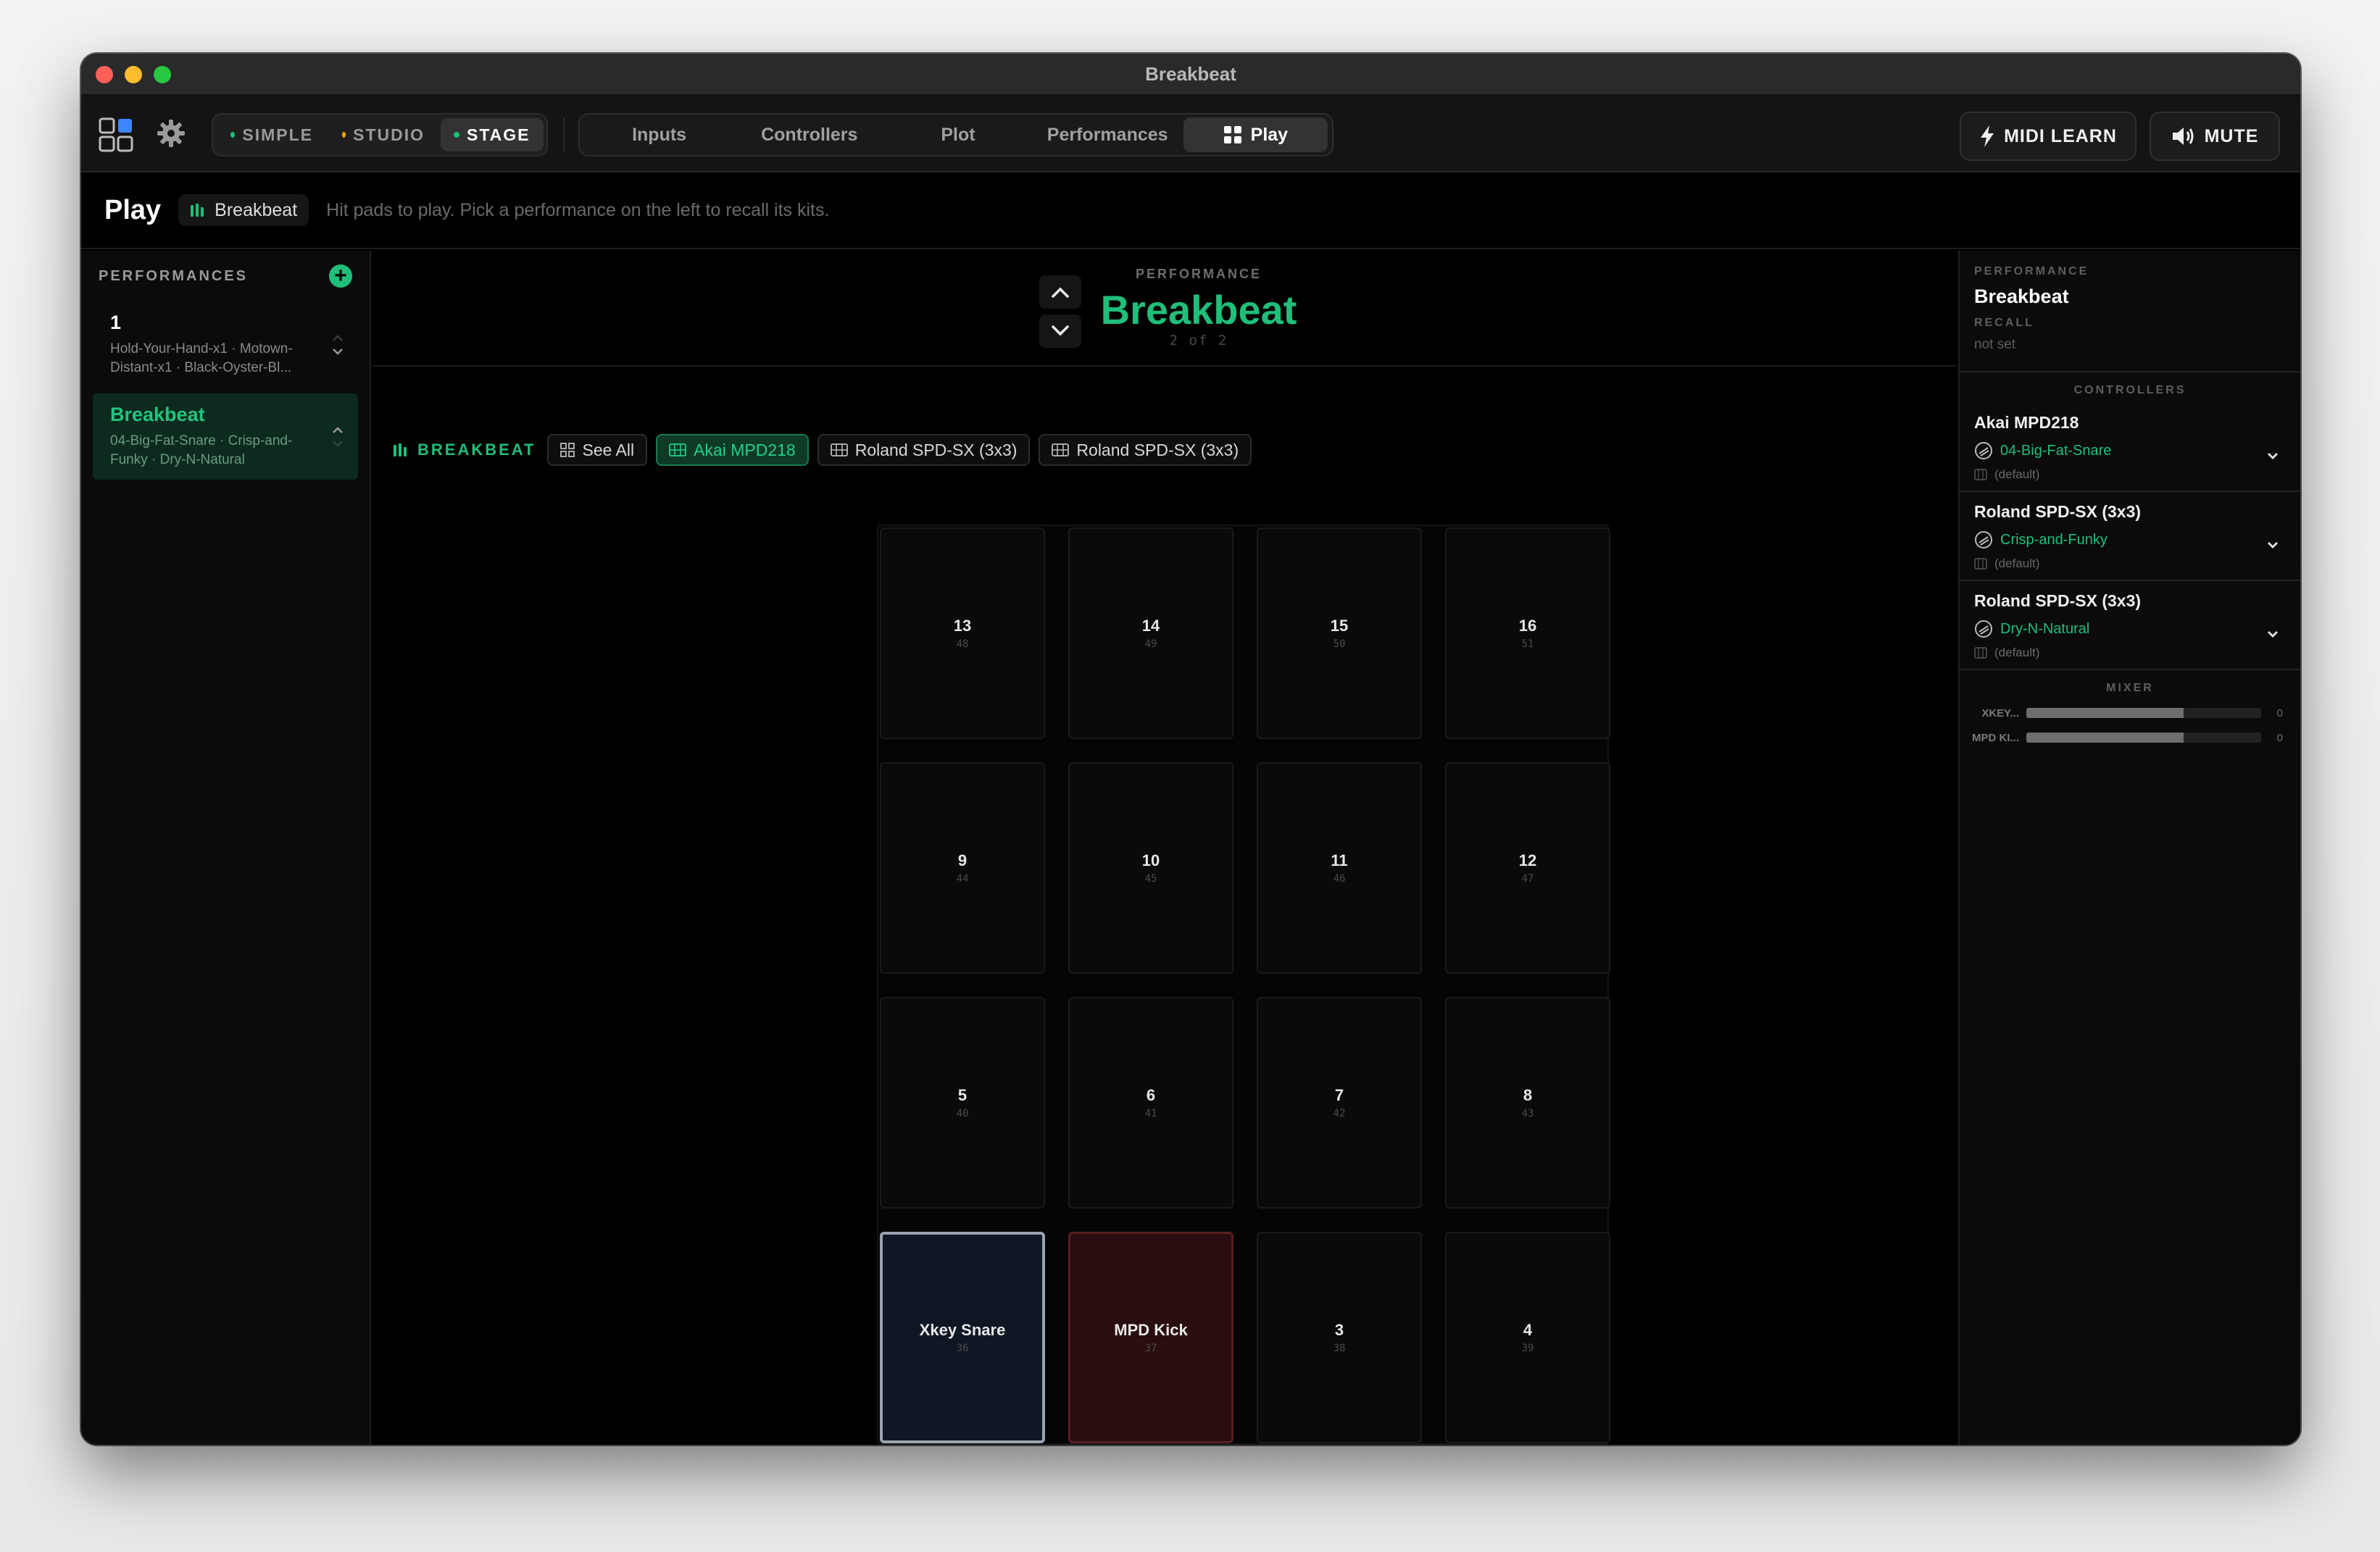 Image resolution: width=2380 pixels, height=1552 pixels. I want to click on drum-pad: 5 40, so click(962, 1103).